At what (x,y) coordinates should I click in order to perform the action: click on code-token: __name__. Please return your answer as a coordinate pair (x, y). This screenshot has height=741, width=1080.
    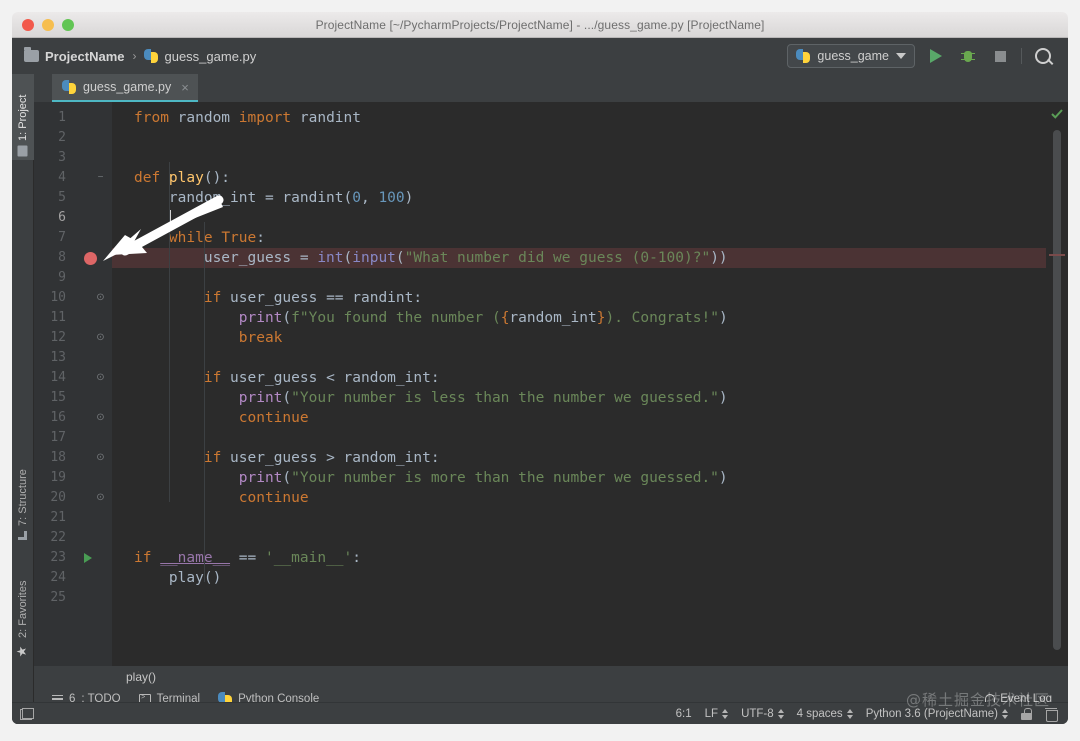
    Looking at the image, I should click on (195, 558).